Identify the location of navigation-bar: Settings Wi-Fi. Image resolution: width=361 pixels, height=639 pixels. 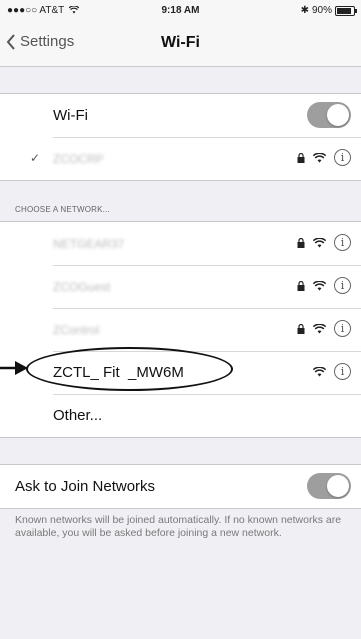
(180, 43).